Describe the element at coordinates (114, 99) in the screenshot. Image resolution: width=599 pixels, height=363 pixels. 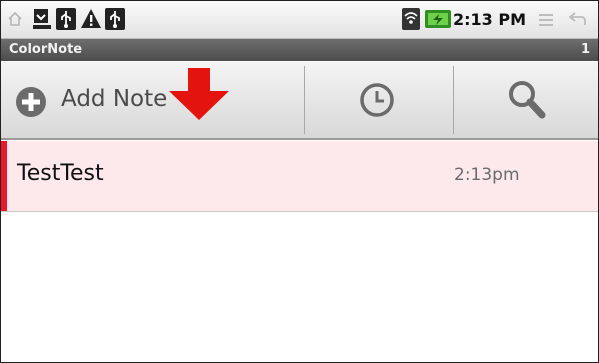
I see `add-note-label: Add Note` at that location.